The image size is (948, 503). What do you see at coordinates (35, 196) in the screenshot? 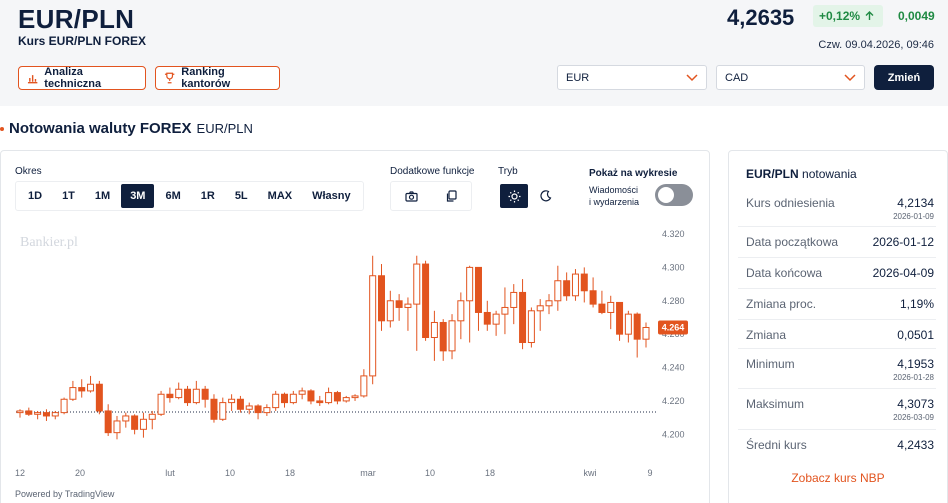
I see `period-button-1d: 1D` at bounding box center [35, 196].